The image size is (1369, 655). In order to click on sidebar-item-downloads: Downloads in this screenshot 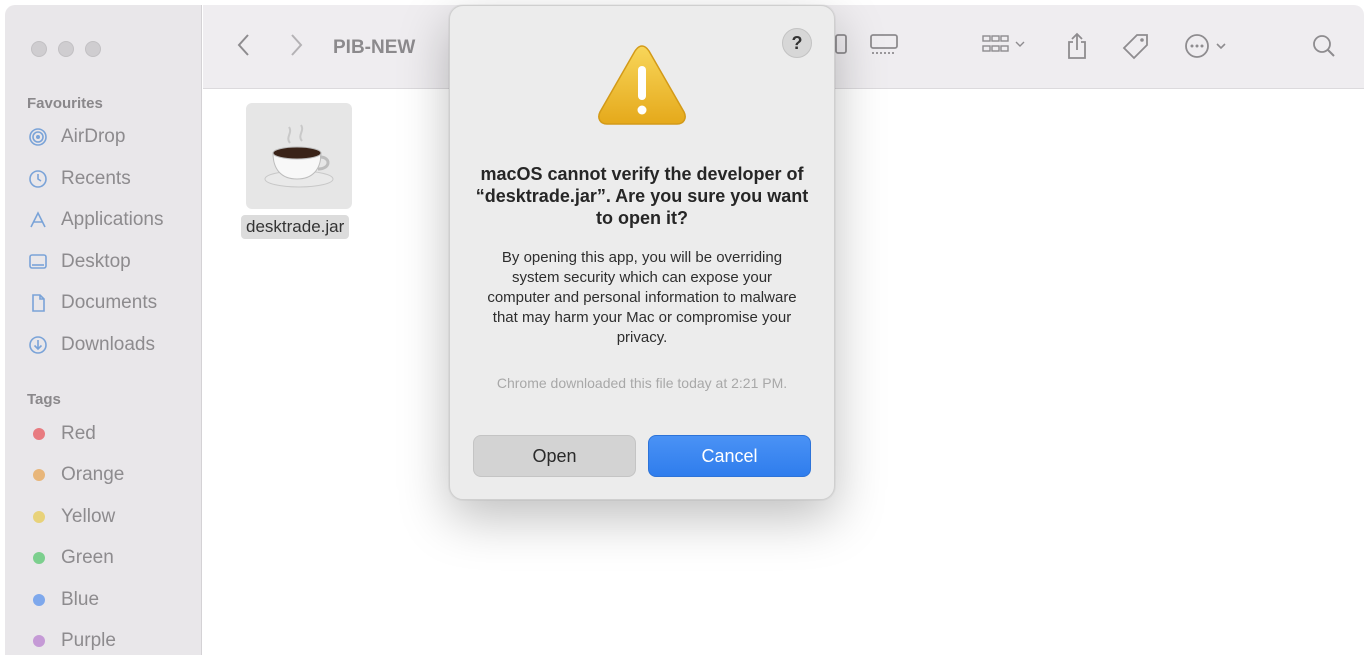, I will do `click(91, 345)`.